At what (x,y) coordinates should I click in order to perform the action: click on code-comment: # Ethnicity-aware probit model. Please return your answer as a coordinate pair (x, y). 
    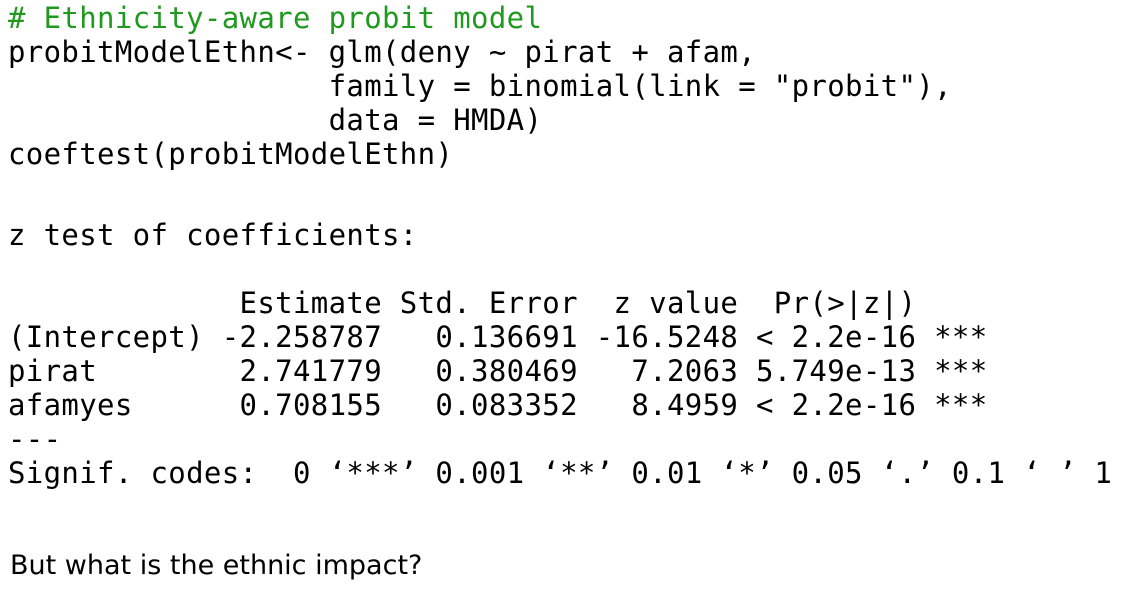
    Looking at the image, I should click on (275, 18).